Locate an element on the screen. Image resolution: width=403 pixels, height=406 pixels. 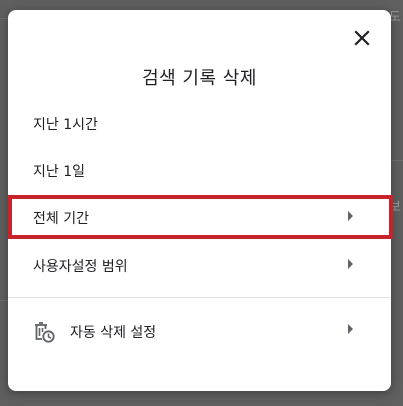
close-button is located at coordinates (362, 38).